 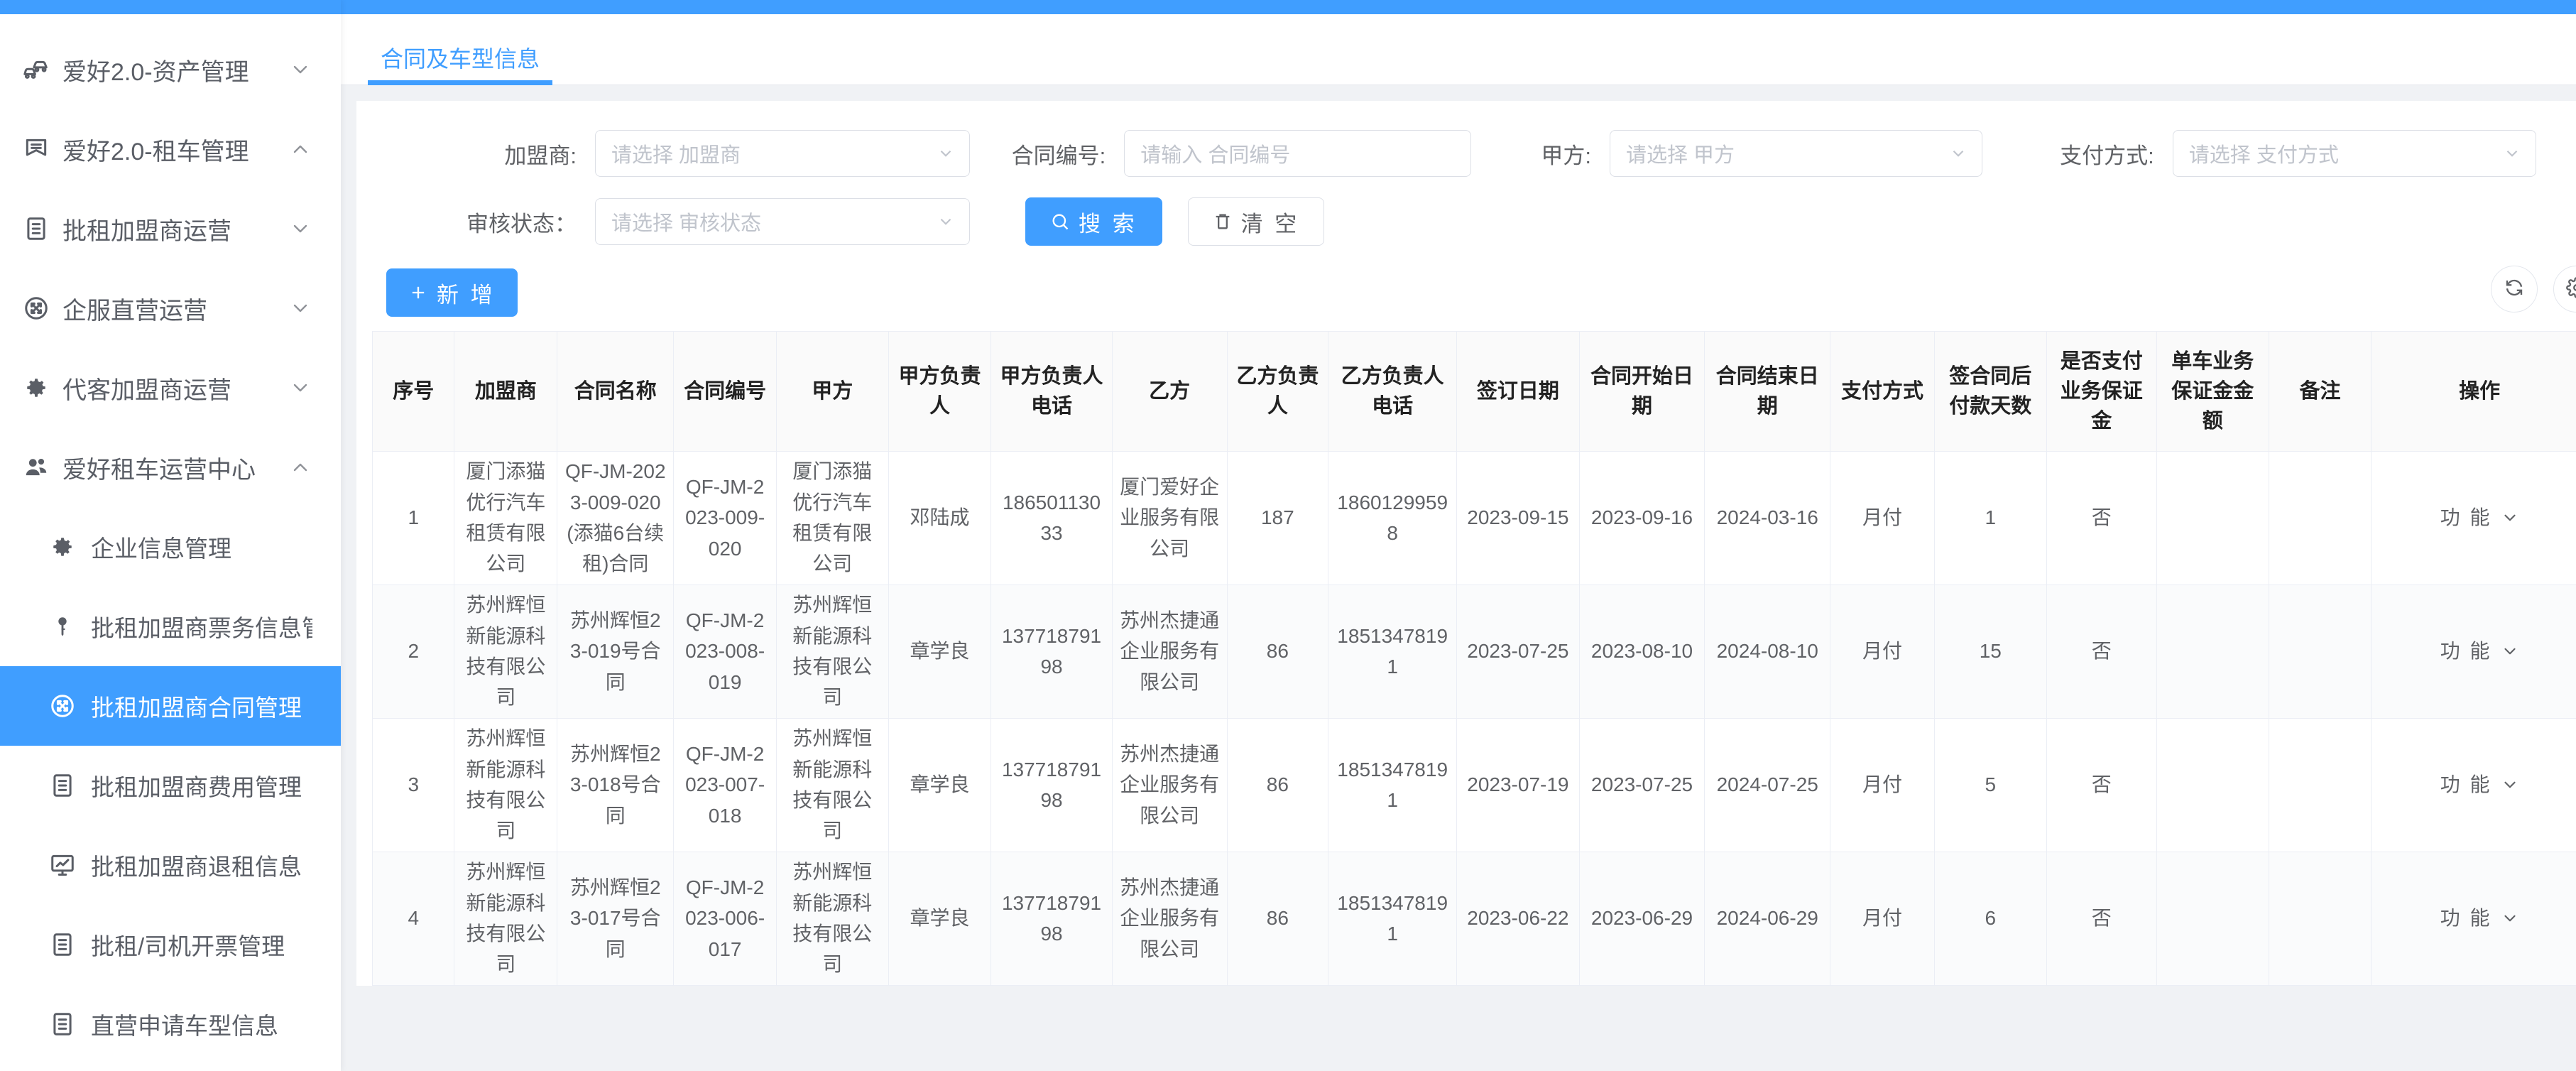 What do you see at coordinates (676, 155) in the screenshot?
I see `select-franchisee-placeholder: 请选择 加盟商` at bounding box center [676, 155].